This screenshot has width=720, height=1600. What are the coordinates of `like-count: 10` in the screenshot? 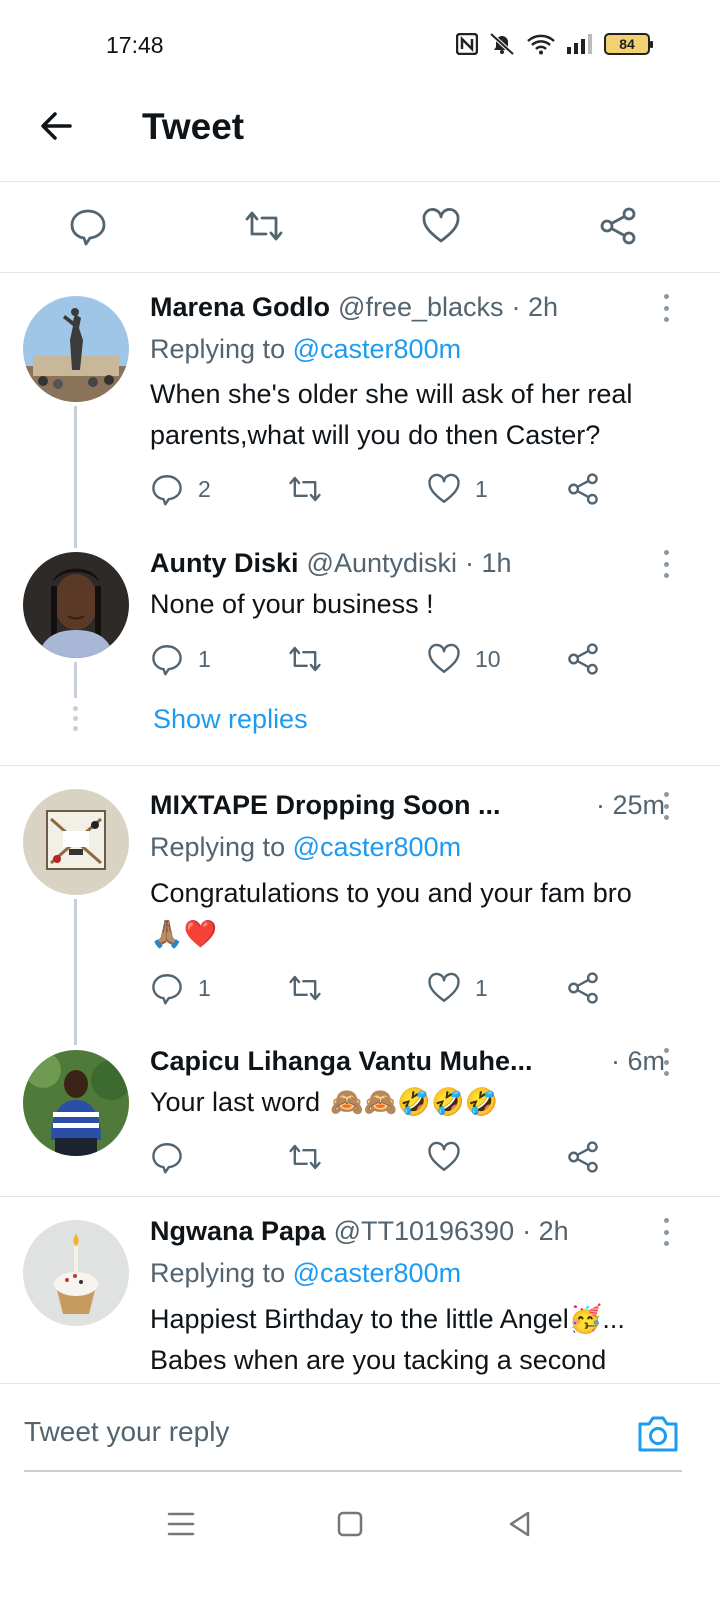 It's located at (464, 659).